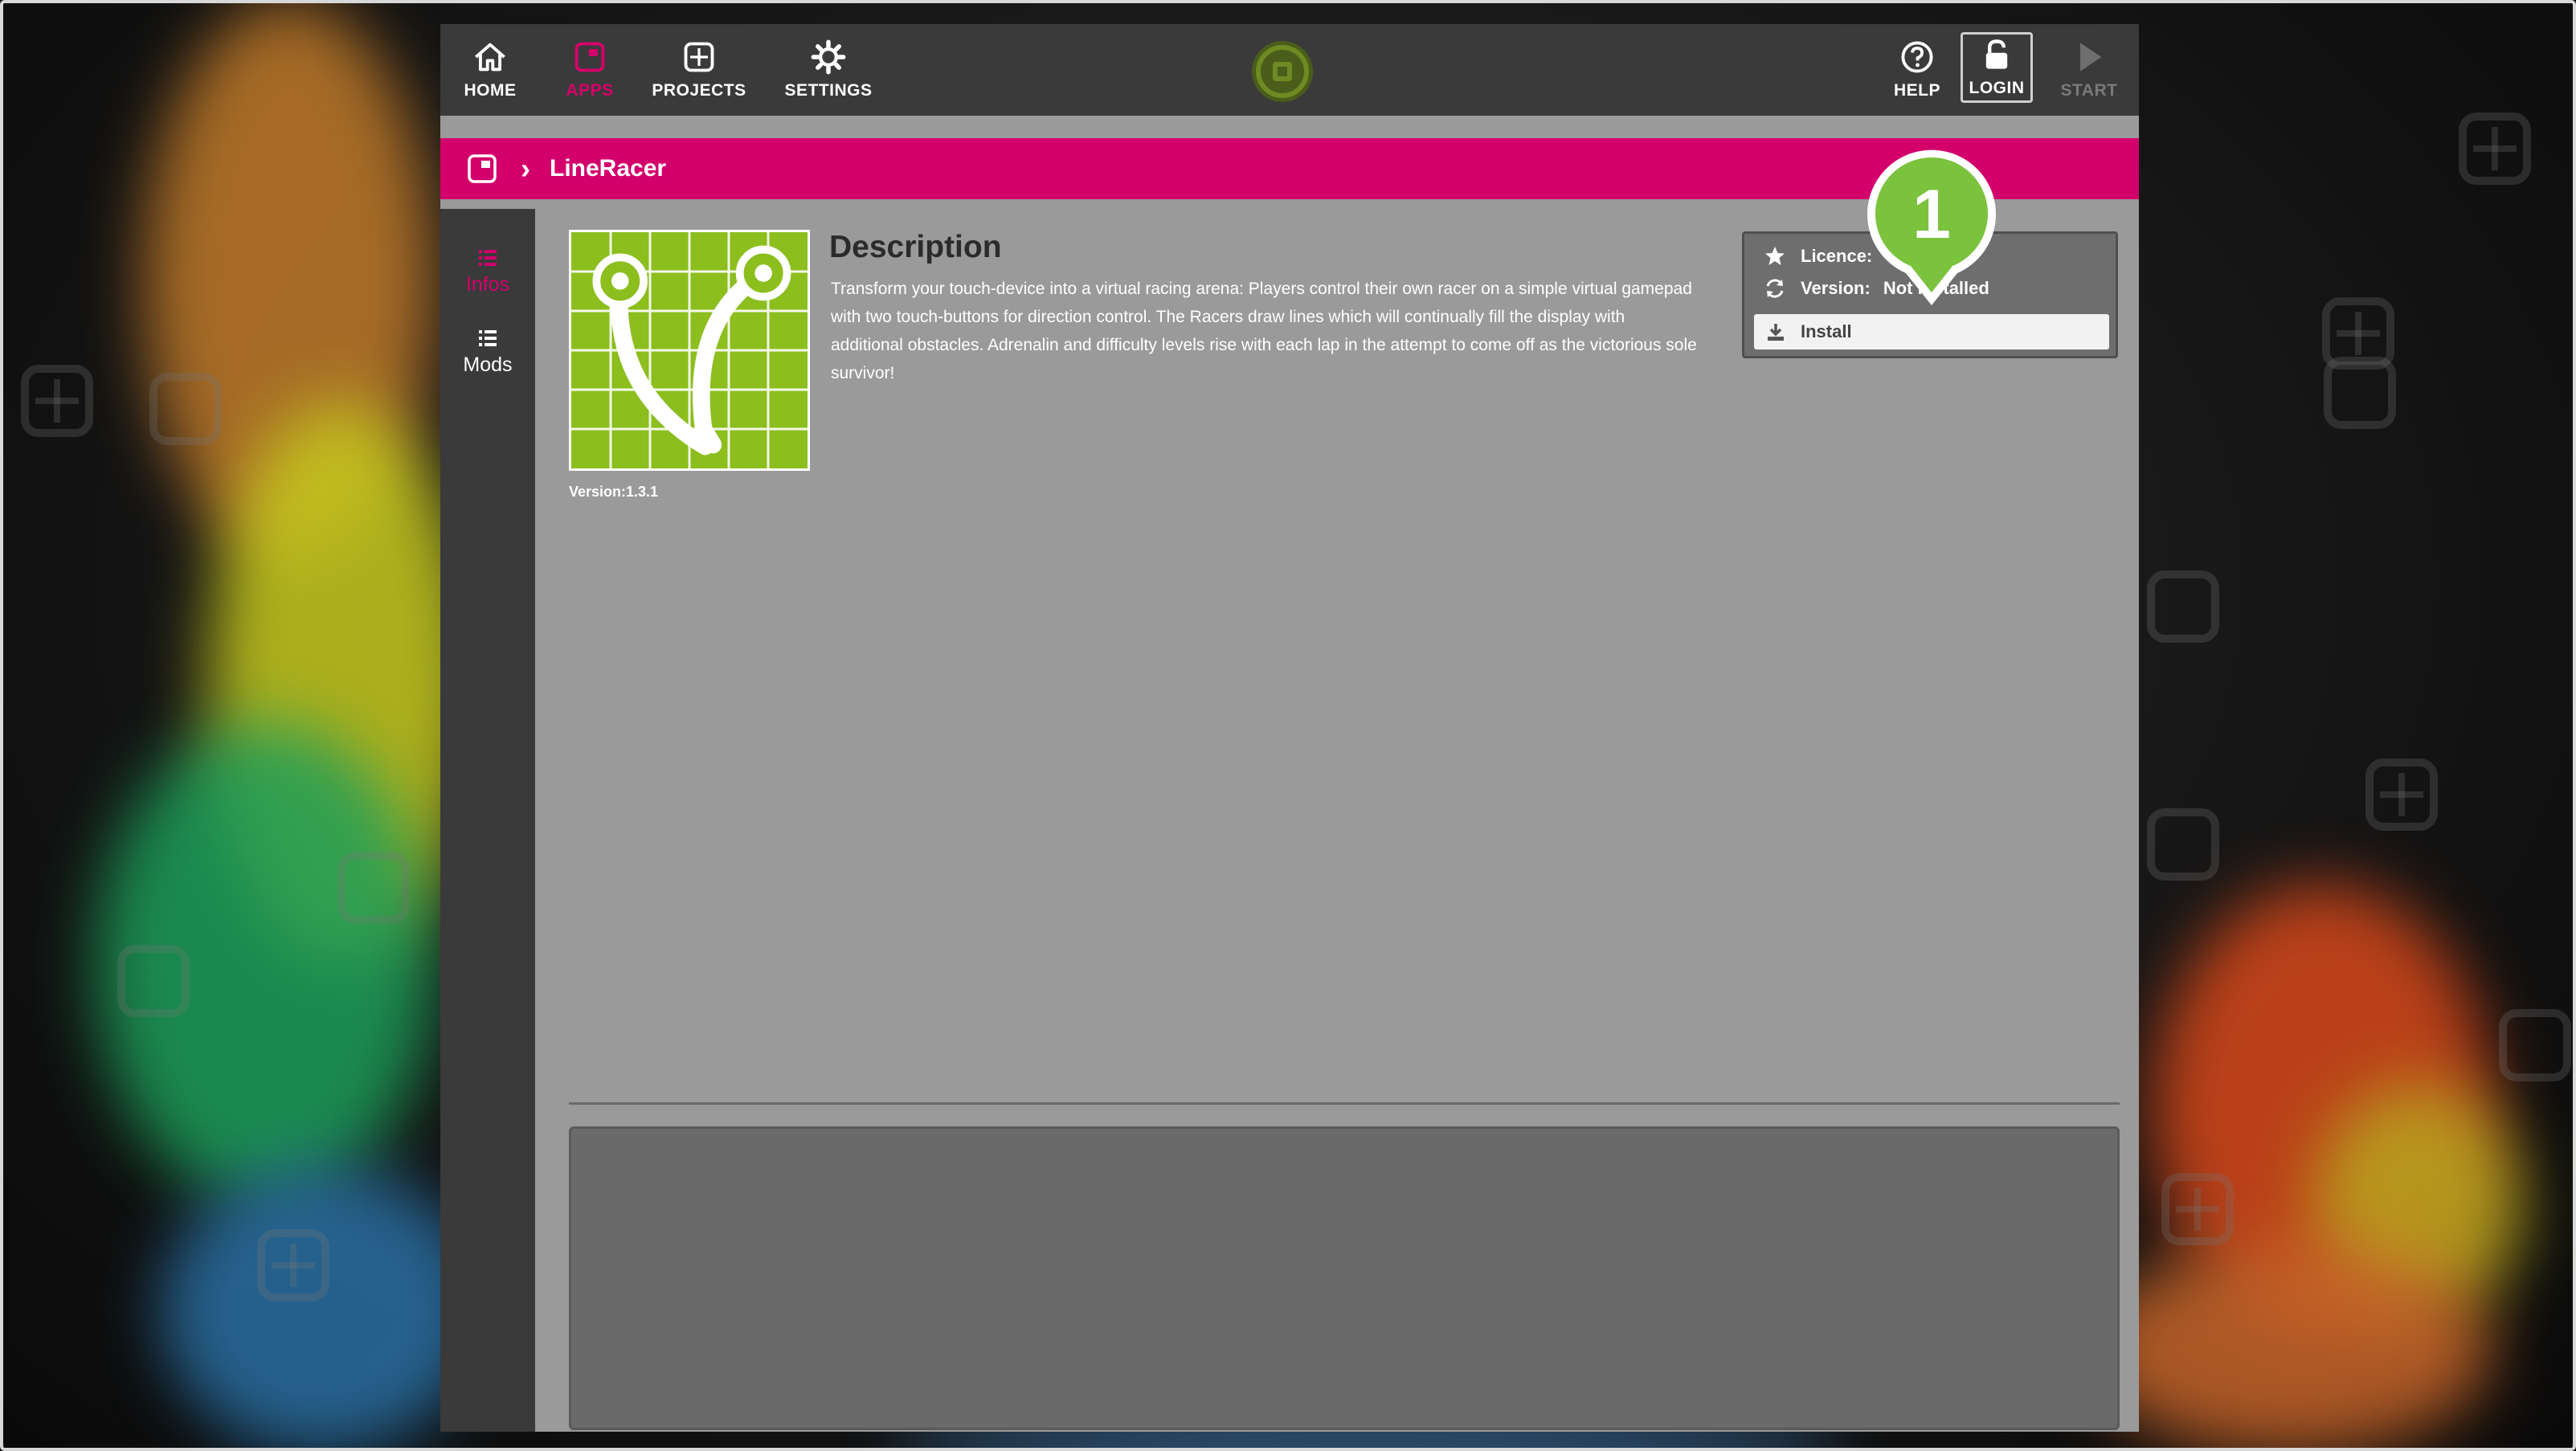 The image size is (2576, 1451). Describe the element at coordinates (525, 168) in the screenshot. I see `chevron-right-icon: ›` at that location.